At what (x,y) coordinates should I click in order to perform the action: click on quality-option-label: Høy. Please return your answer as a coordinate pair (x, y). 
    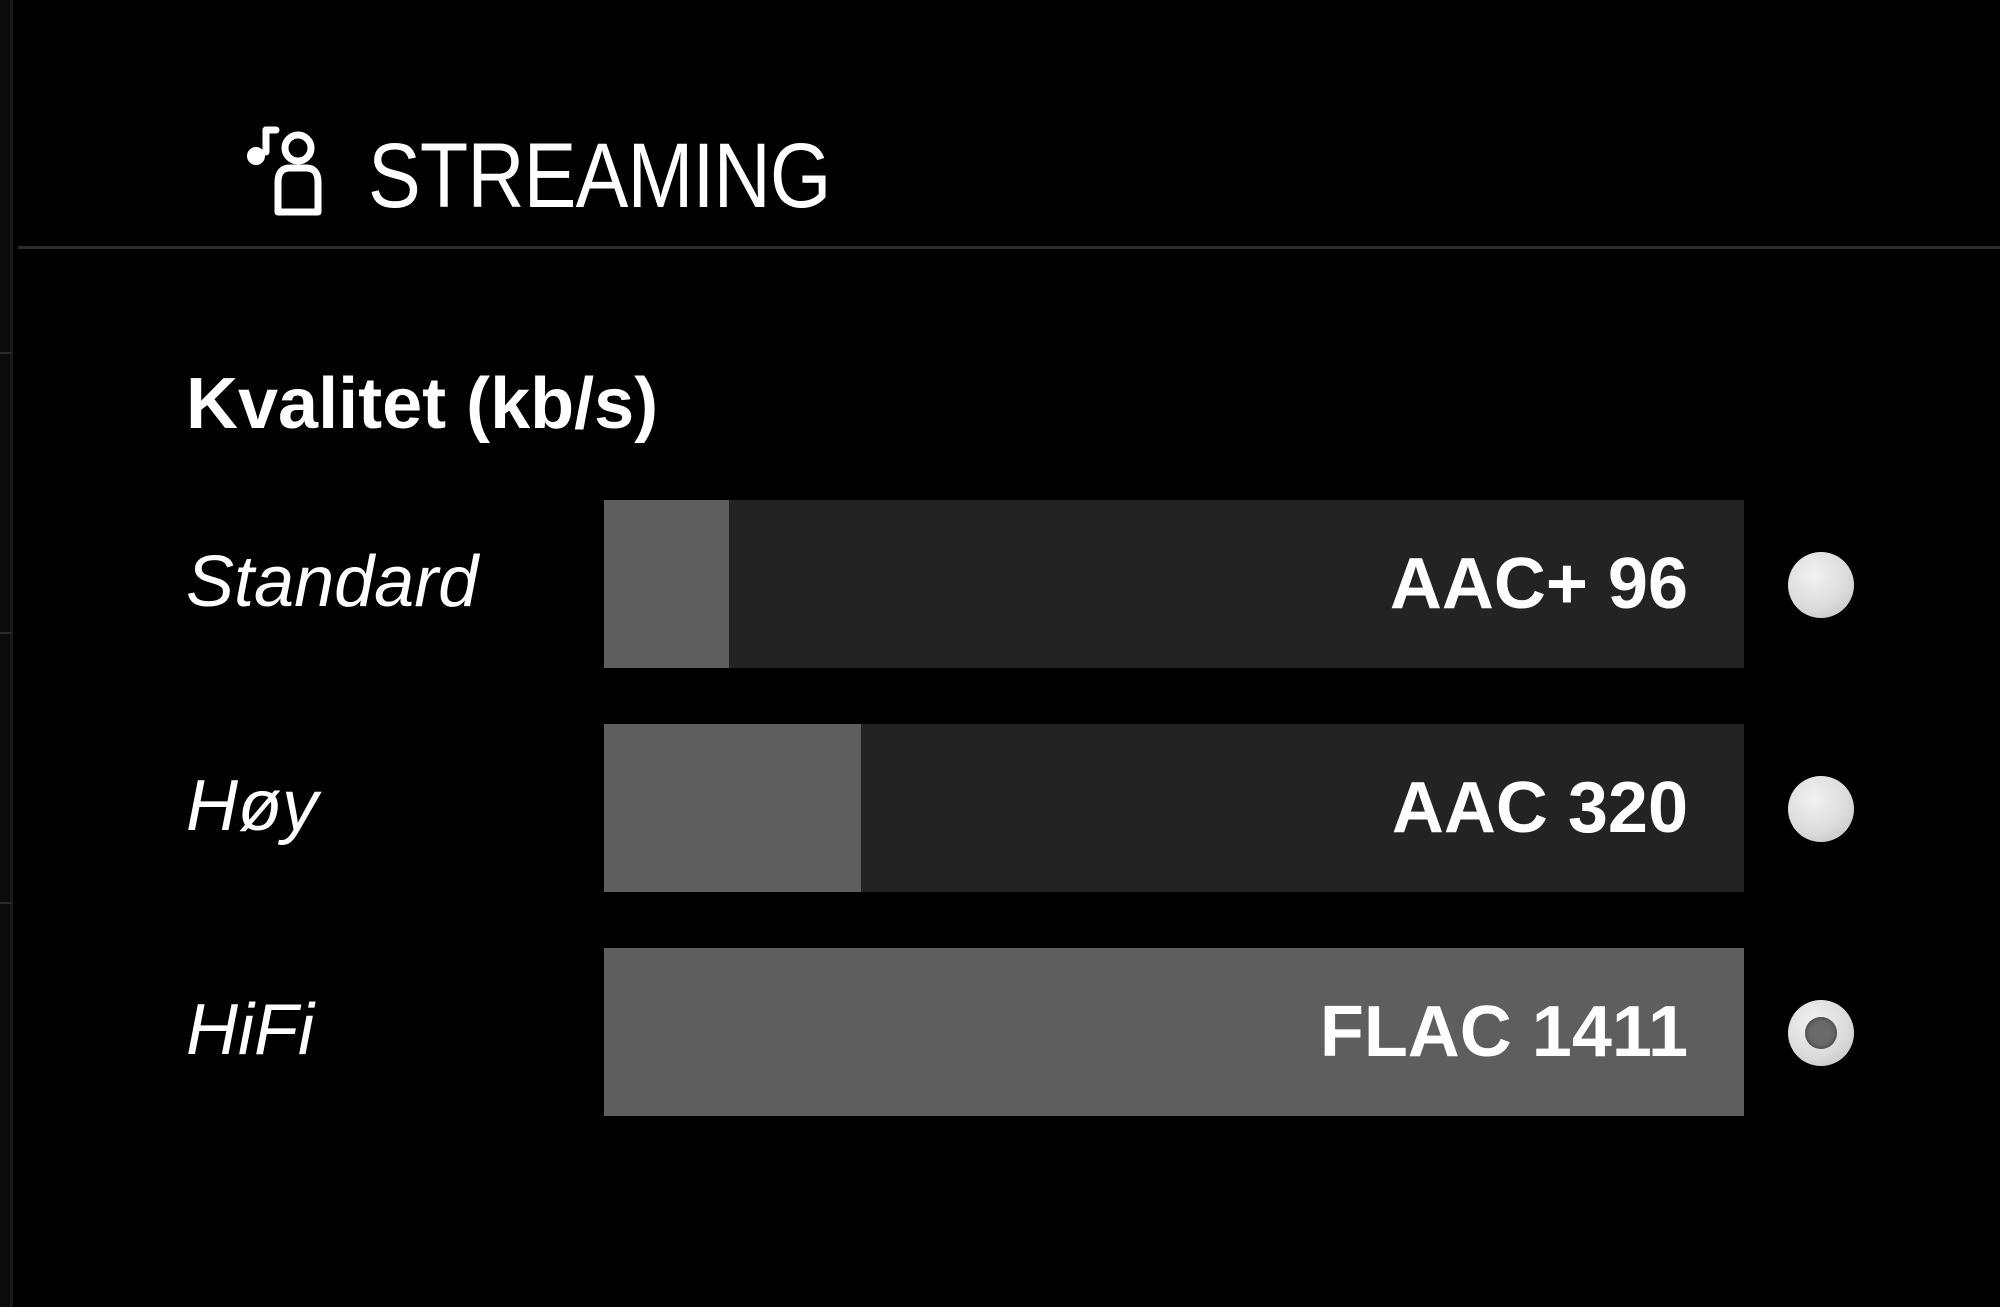
    Looking at the image, I should click on (252, 806).